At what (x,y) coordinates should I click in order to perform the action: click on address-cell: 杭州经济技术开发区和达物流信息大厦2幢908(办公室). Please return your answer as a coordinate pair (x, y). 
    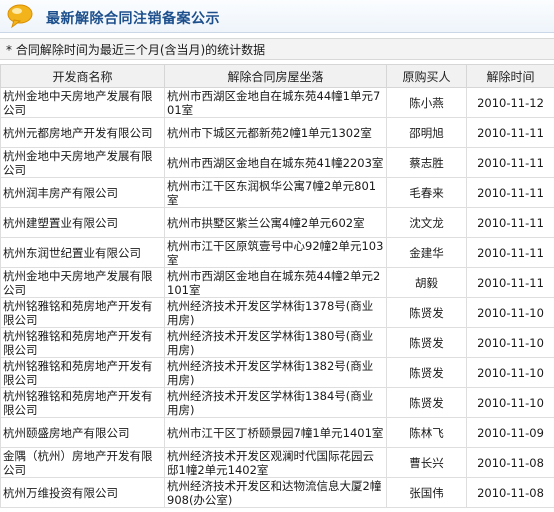
    Looking at the image, I should click on (275, 492).